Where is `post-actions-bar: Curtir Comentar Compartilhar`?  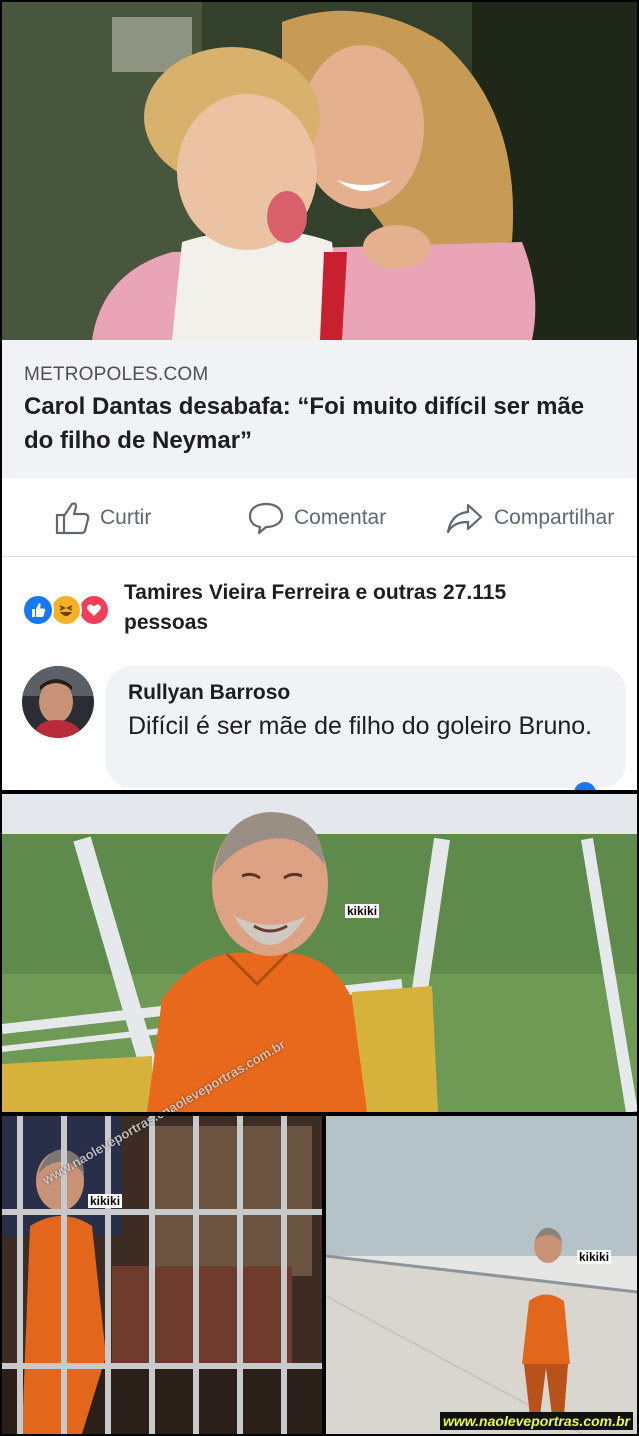
post-actions-bar: Curtir Comentar Compartilhar is located at coordinates (319, 517).